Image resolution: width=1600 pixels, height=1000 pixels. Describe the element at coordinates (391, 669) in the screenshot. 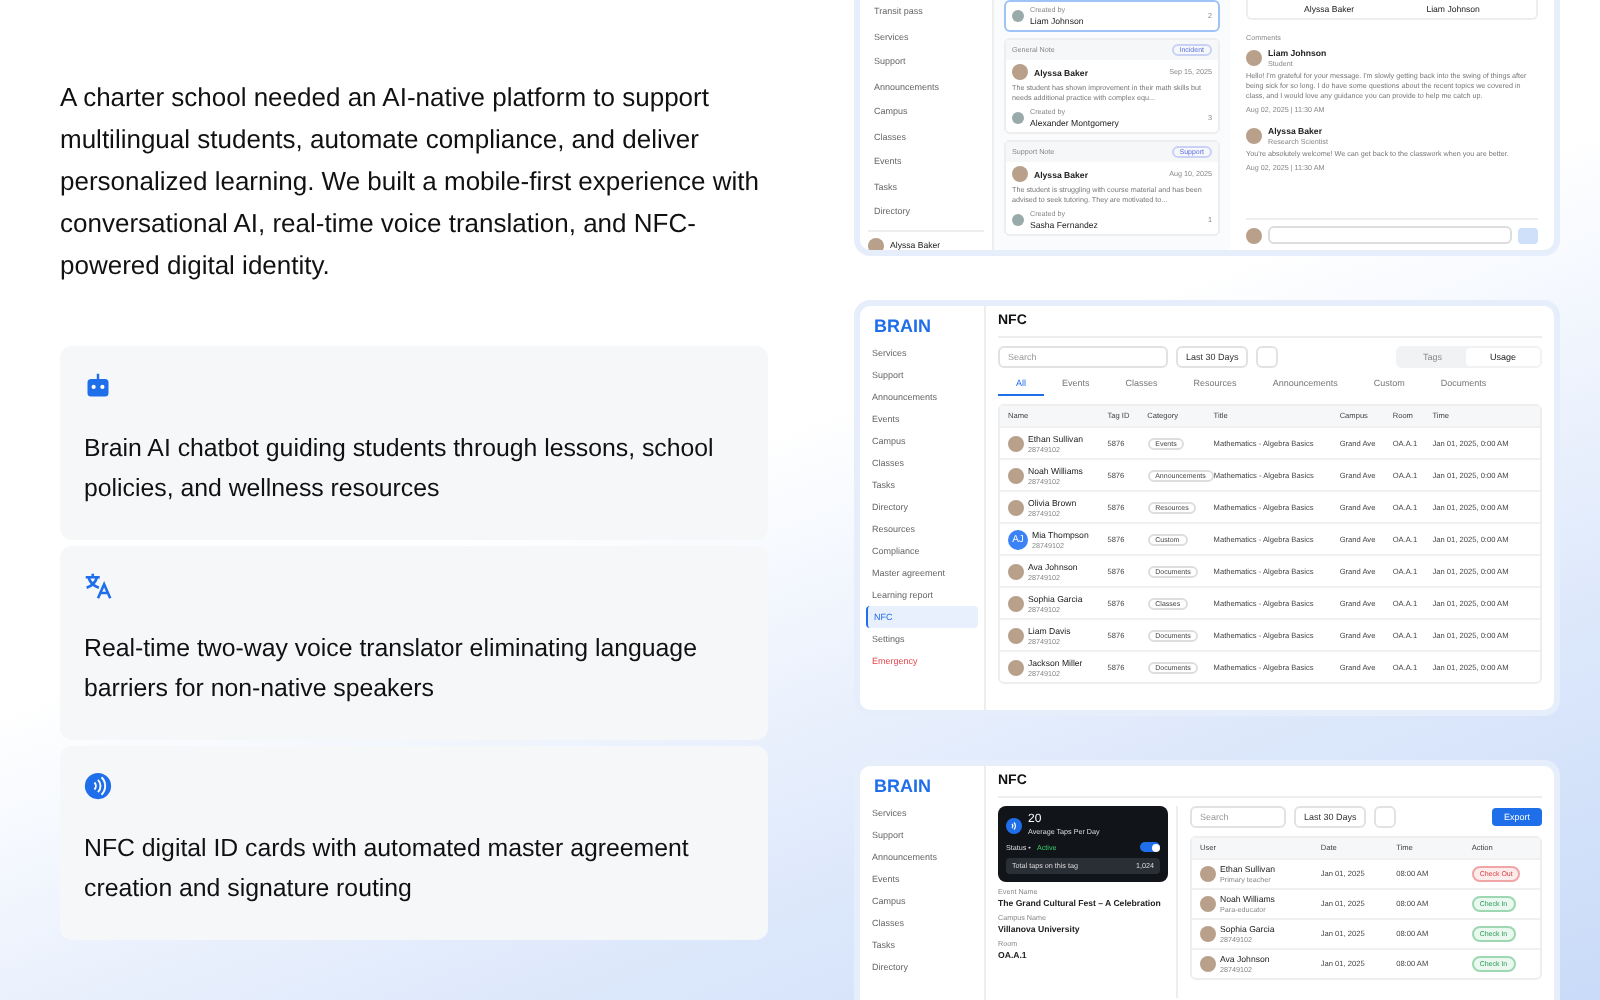

I see `feature-text: Real-time two-way voice translator eliminating language barriers for non-native speakers` at that location.